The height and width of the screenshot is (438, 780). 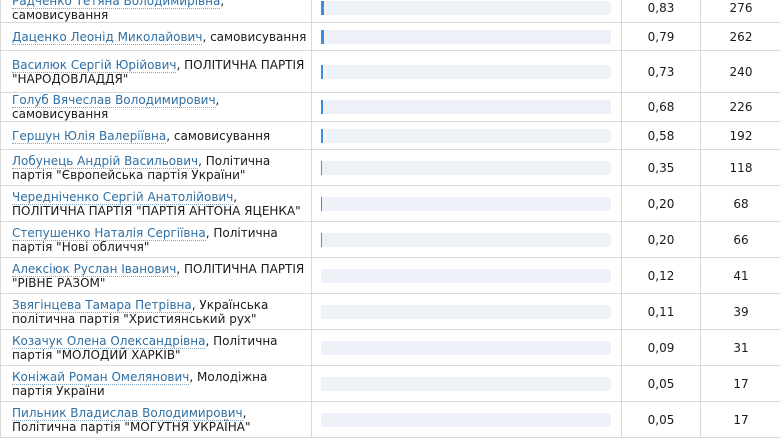 What do you see at coordinates (661, 276) in the screenshot?
I see `vote-percent: 0,12` at bounding box center [661, 276].